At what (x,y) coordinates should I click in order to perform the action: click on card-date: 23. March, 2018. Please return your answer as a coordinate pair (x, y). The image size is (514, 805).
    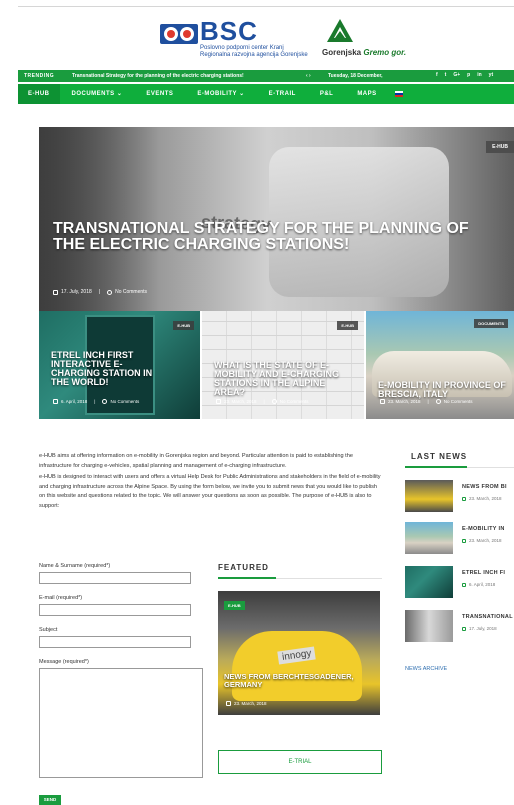
    Looking at the image, I should click on (404, 401).